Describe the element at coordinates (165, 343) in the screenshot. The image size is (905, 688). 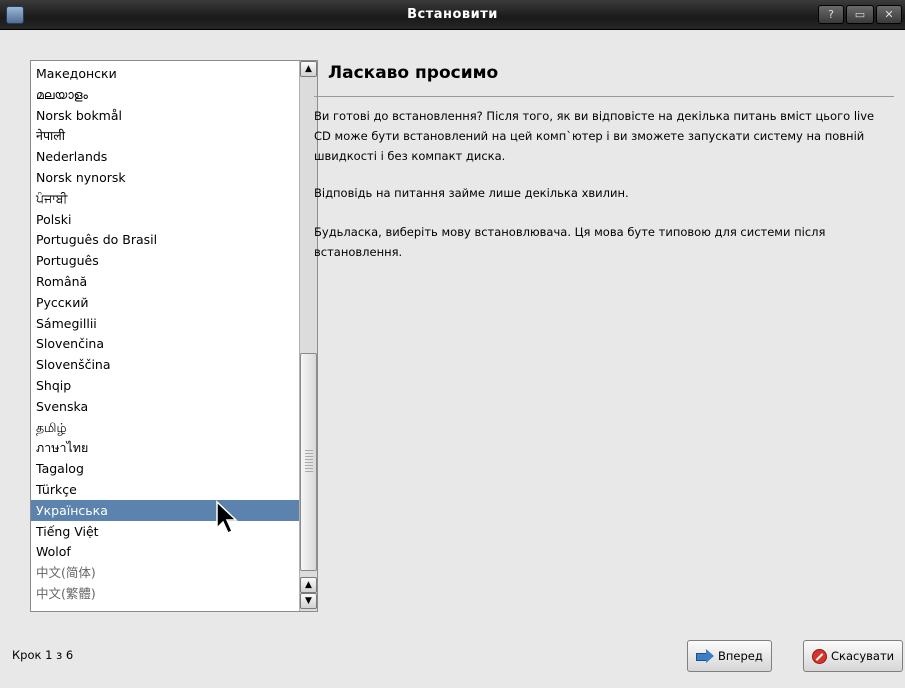
I see `language-item: Slovenčina` at that location.